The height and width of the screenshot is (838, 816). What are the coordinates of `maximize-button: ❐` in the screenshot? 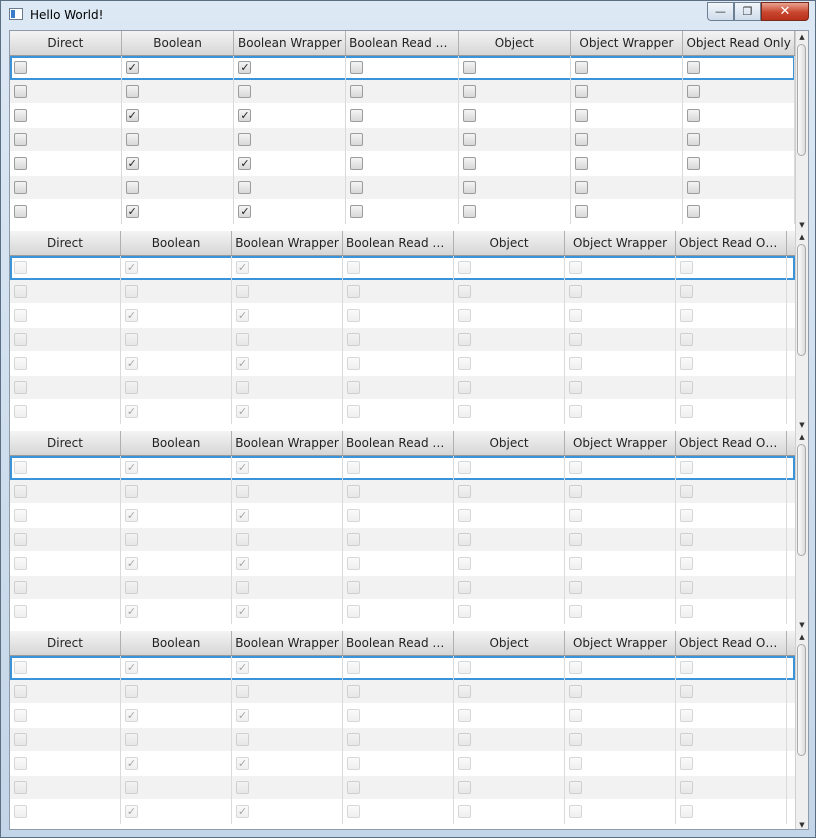 It's located at (747, 11).